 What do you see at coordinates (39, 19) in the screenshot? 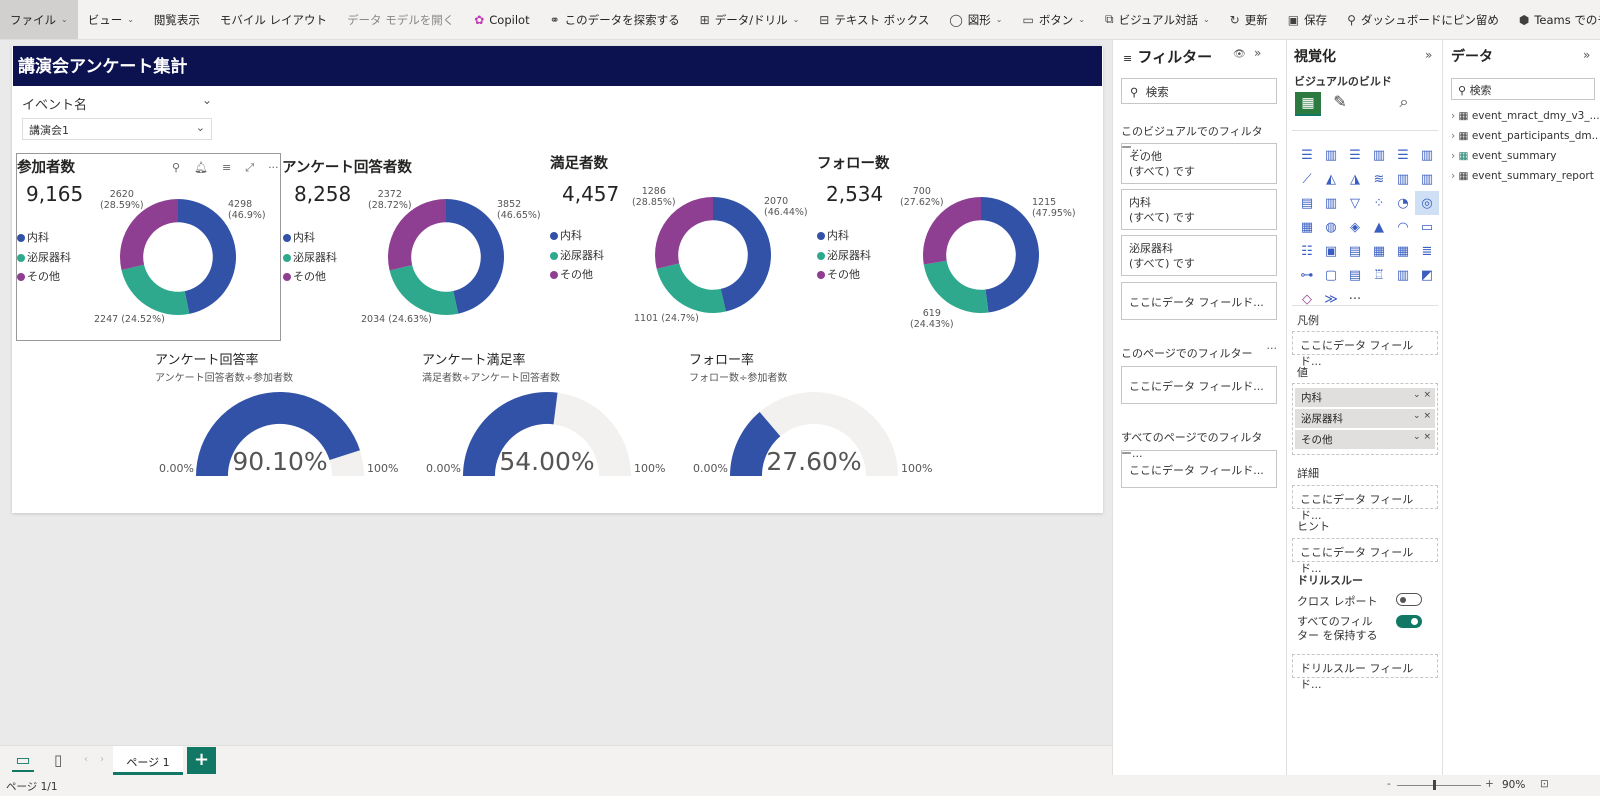
I see `ribbon-item: ファイル ⌄` at bounding box center [39, 19].